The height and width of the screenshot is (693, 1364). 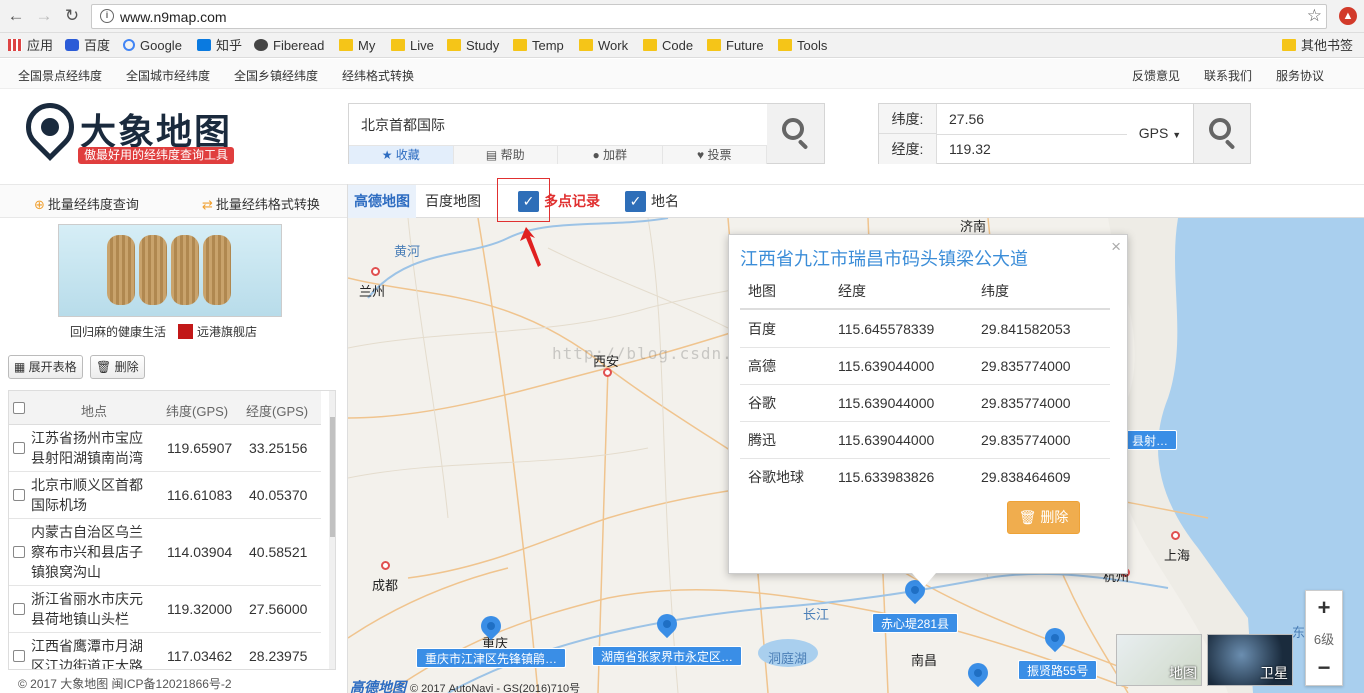 I want to click on forward-icon: →, so click(x=44, y=16).